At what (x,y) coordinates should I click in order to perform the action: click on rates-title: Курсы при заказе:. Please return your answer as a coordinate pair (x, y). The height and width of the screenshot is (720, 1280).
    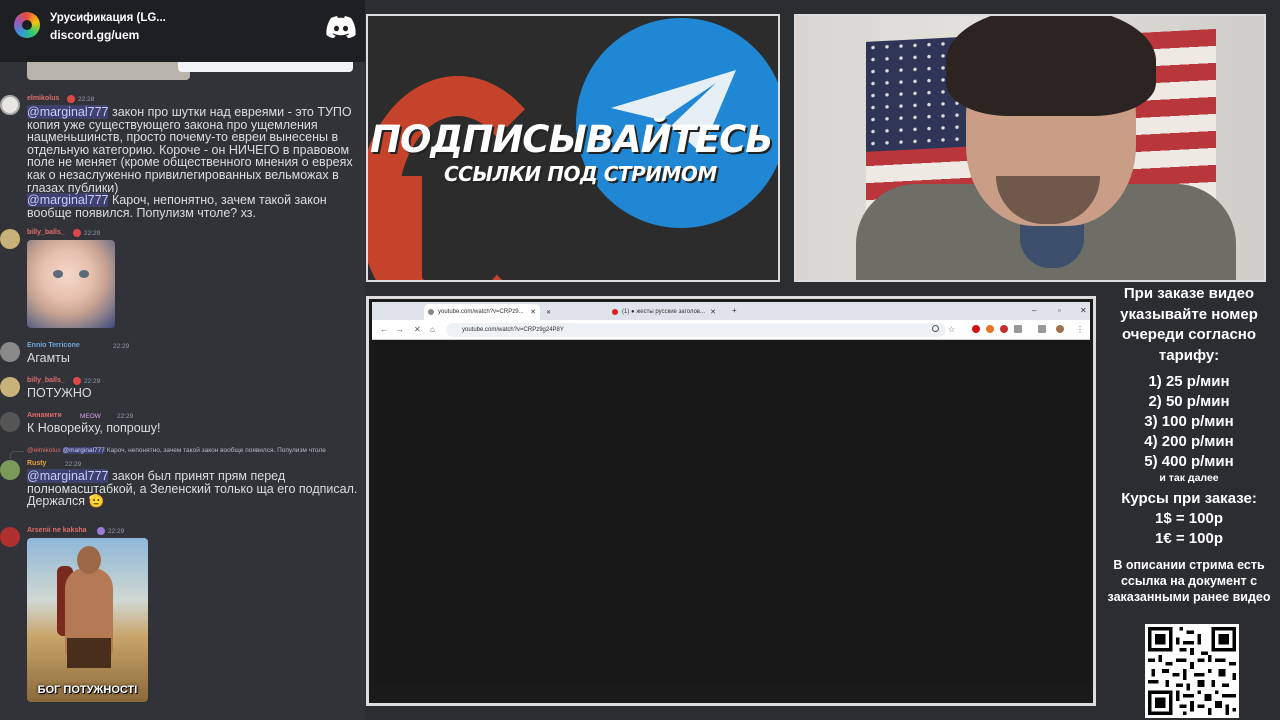
    Looking at the image, I should click on (1189, 498).